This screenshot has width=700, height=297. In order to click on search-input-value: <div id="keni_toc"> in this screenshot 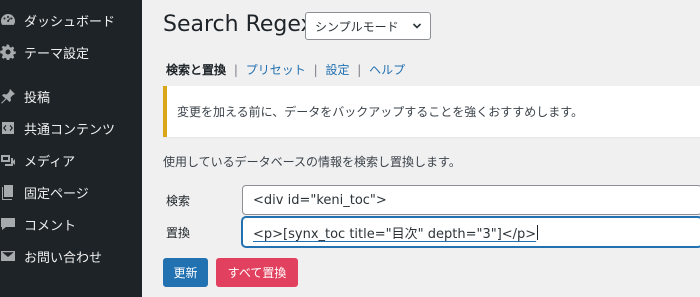, I will do `click(320, 200)`.